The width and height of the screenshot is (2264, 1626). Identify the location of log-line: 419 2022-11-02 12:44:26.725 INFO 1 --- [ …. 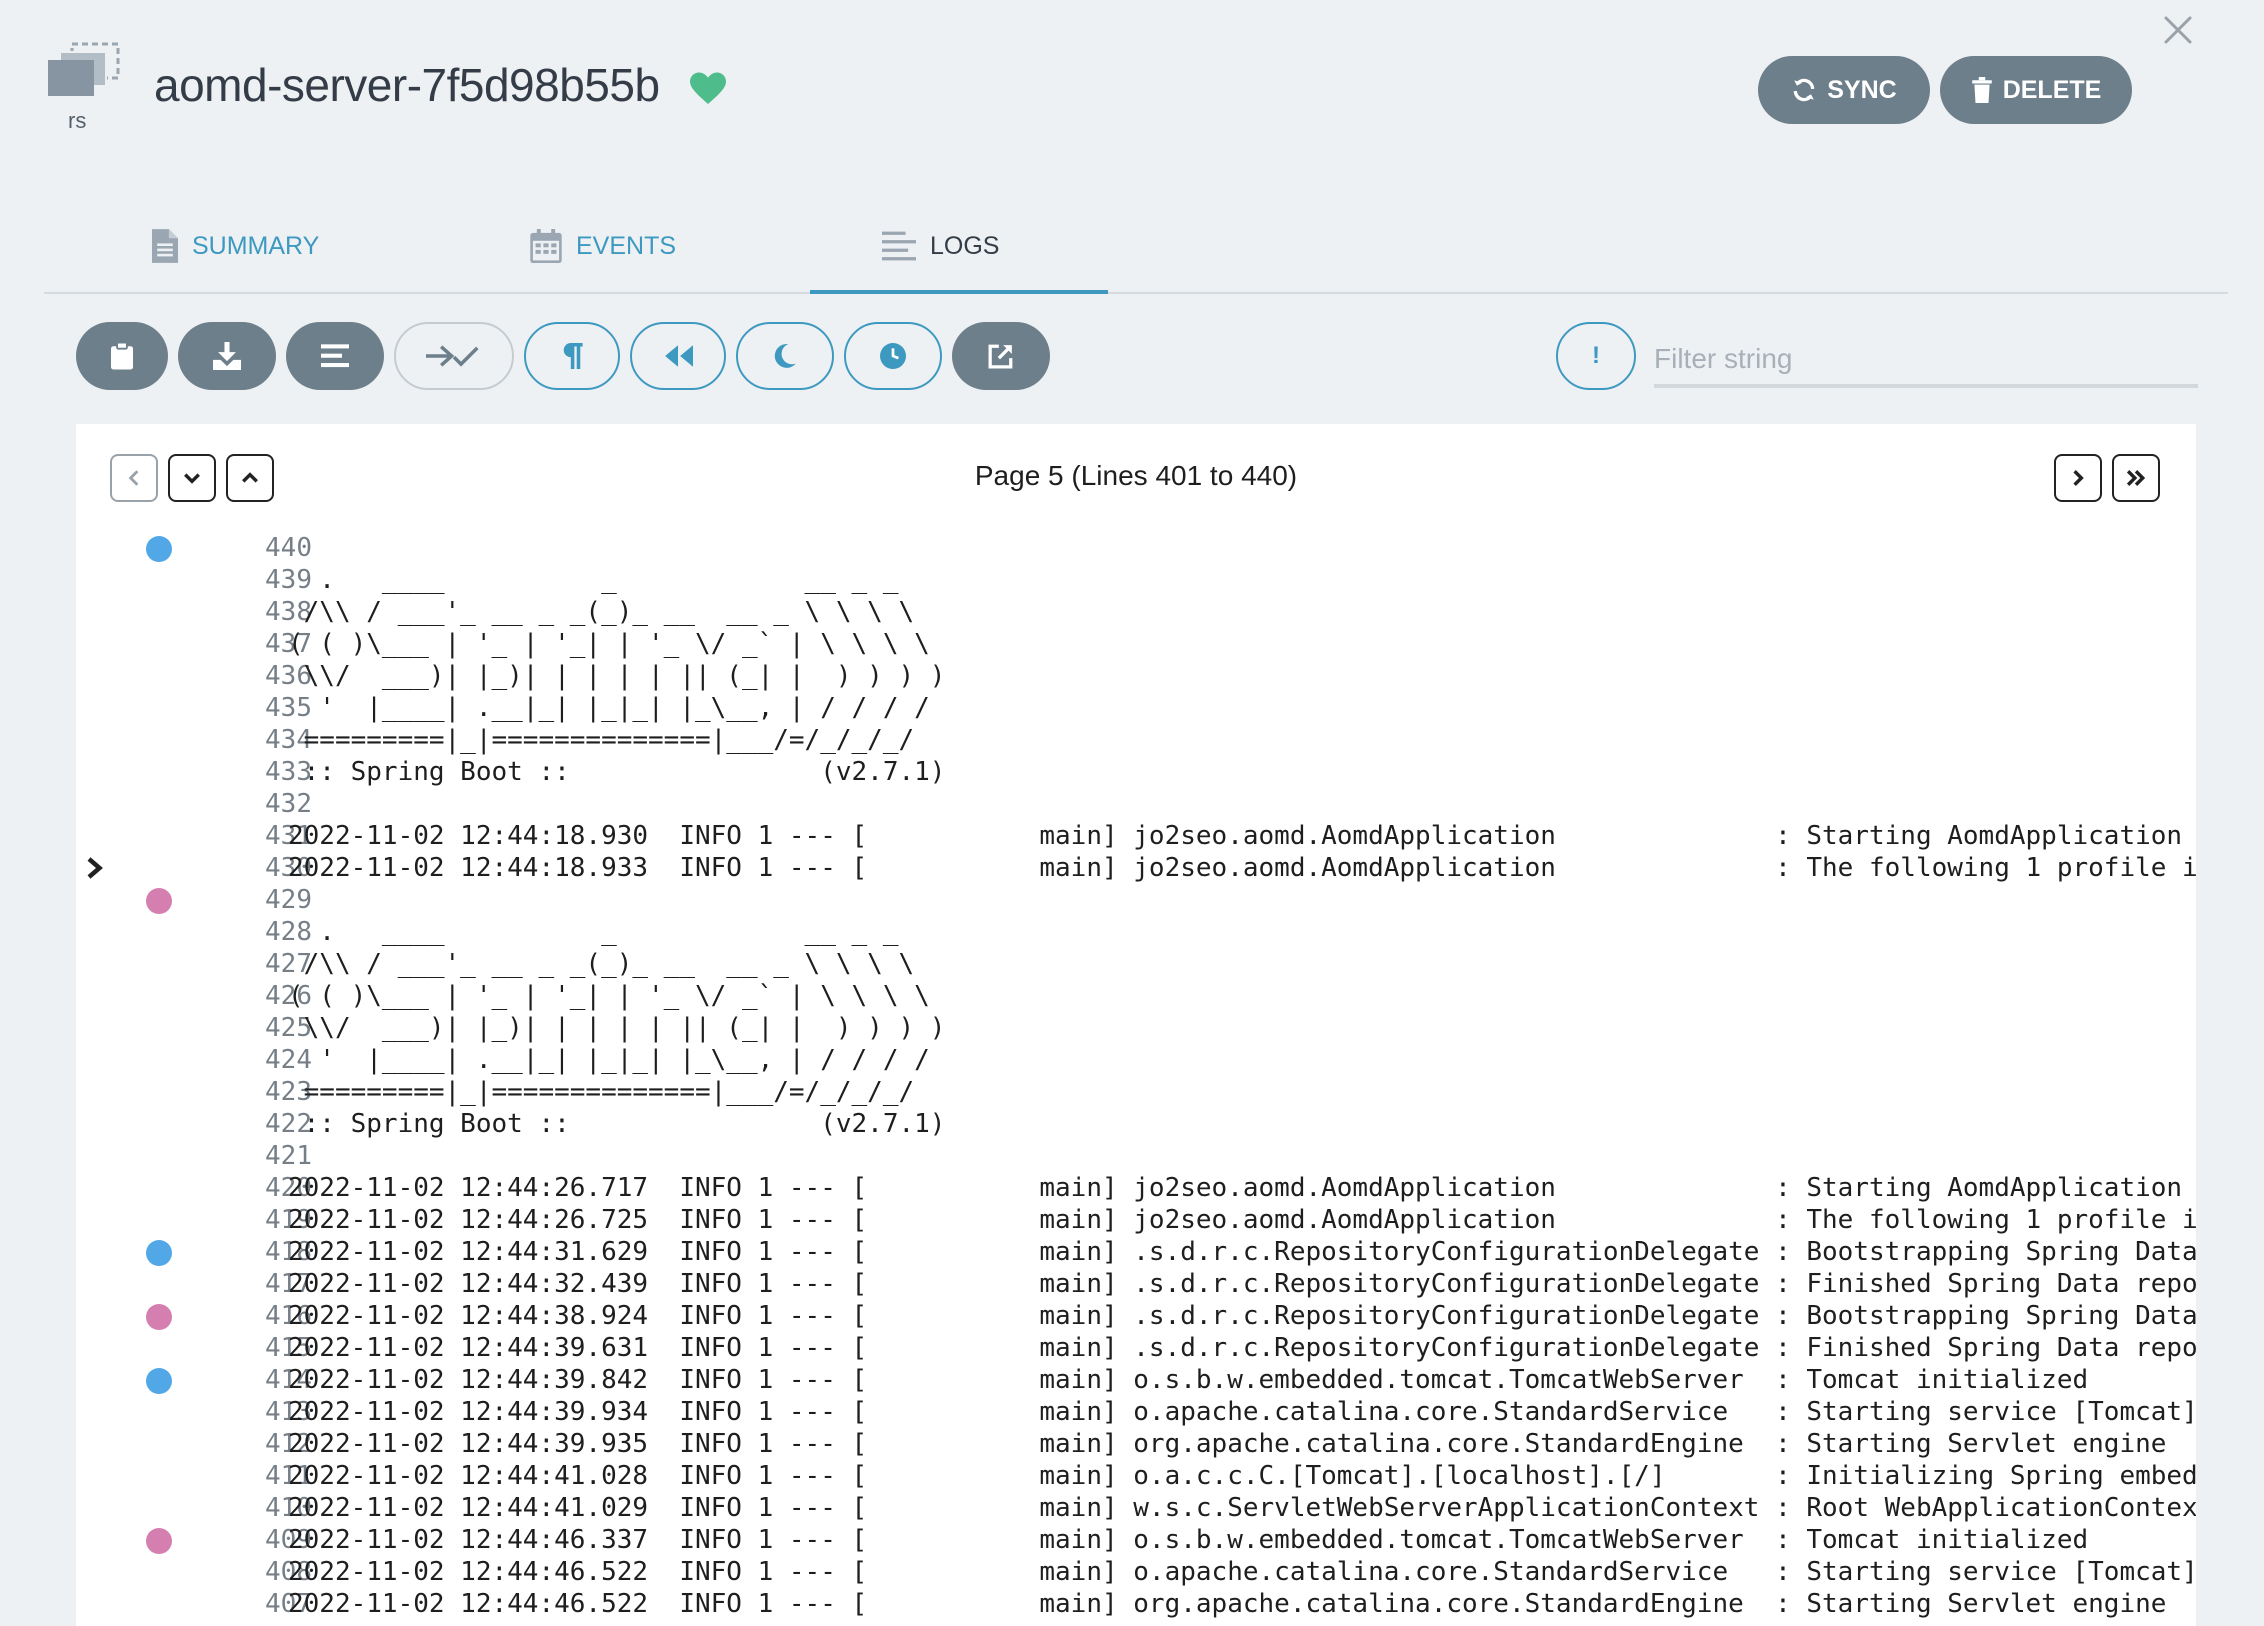
(1136, 1220).